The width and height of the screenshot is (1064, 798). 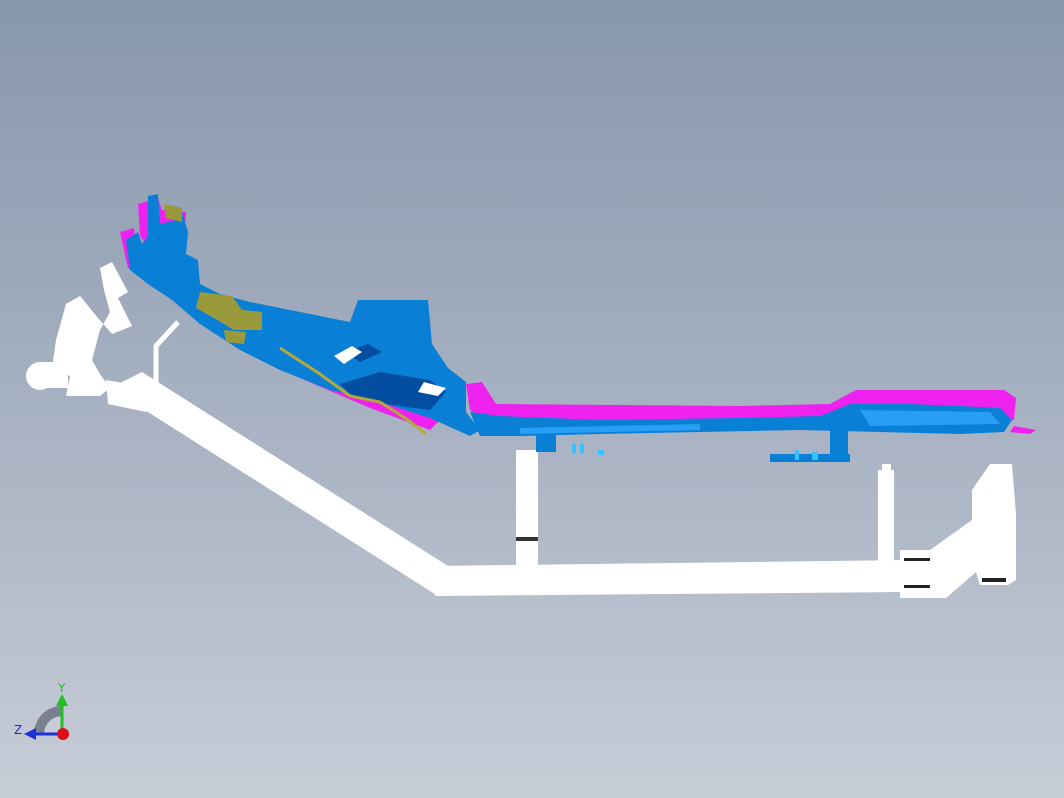 What do you see at coordinates (41, 710) in the screenshot?
I see `axis-triad-icon: Y Z` at bounding box center [41, 710].